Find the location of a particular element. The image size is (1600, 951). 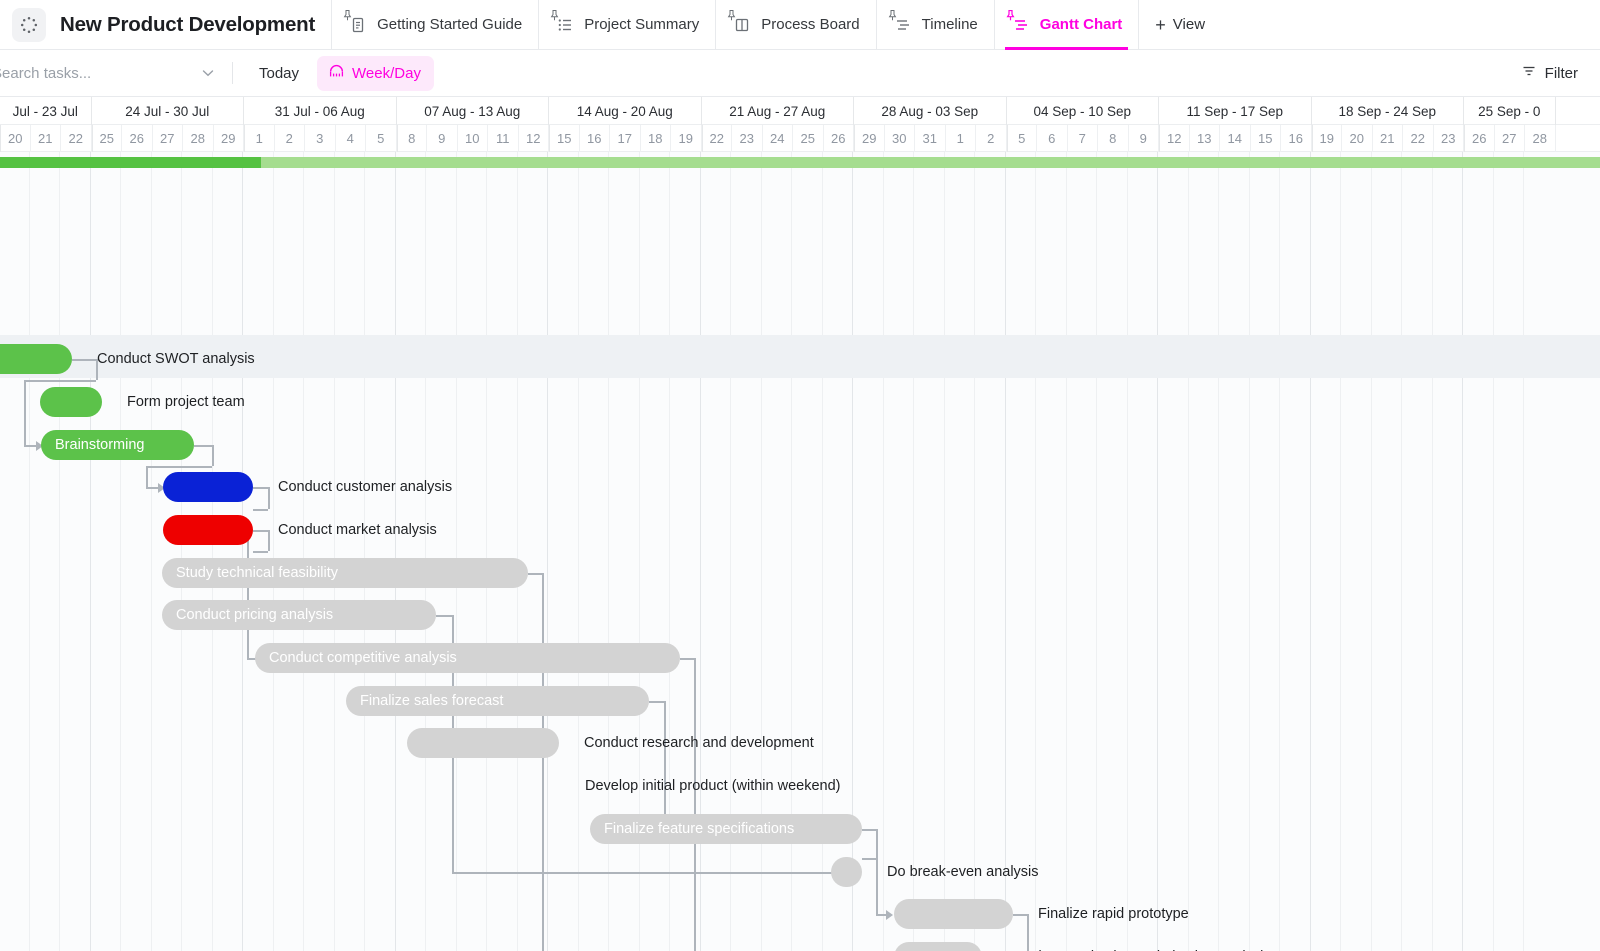

overall-progress-bar is located at coordinates (800, 162).